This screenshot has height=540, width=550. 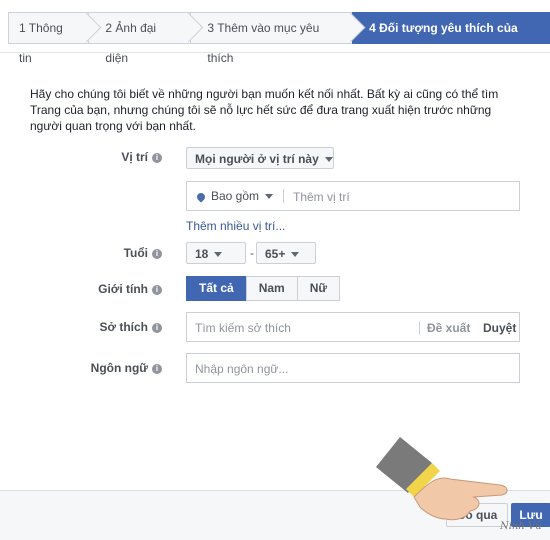 I want to click on gender-female-button: Nữ, so click(x=318, y=288).